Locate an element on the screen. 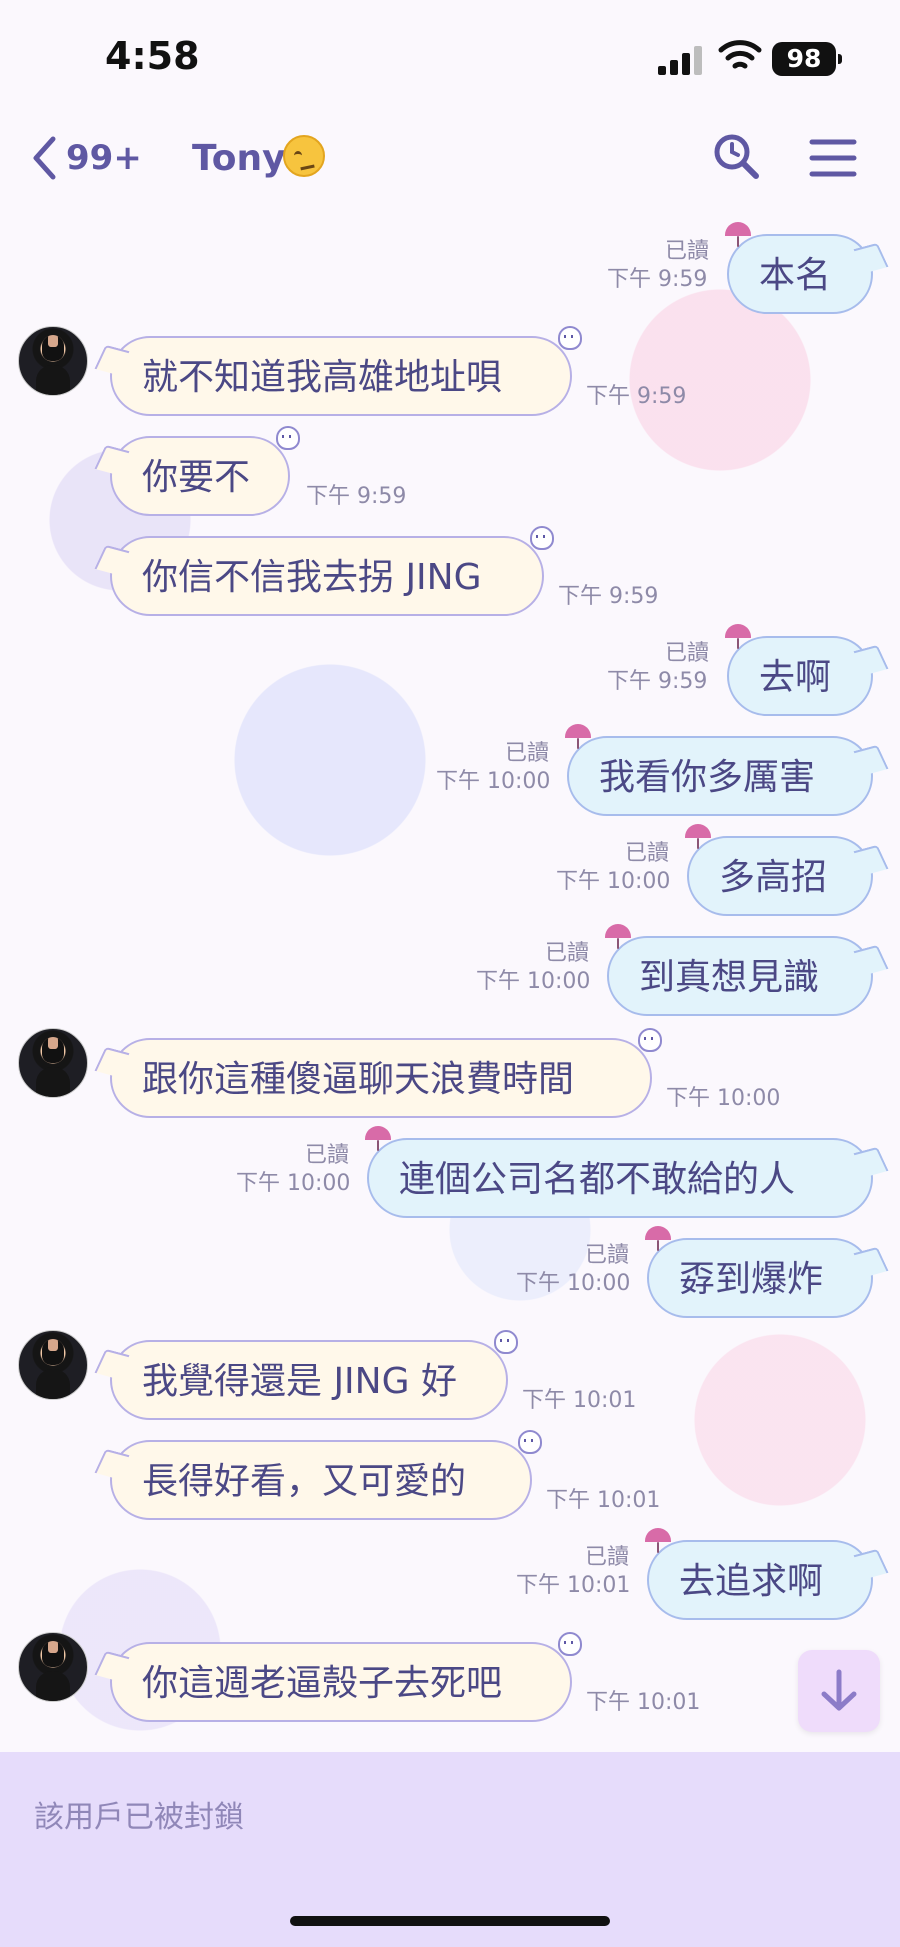 This screenshot has width=900, height=1947. outgoing-message: 去追求啊 已讀 下午 10:01 is located at coordinates (450, 1574).